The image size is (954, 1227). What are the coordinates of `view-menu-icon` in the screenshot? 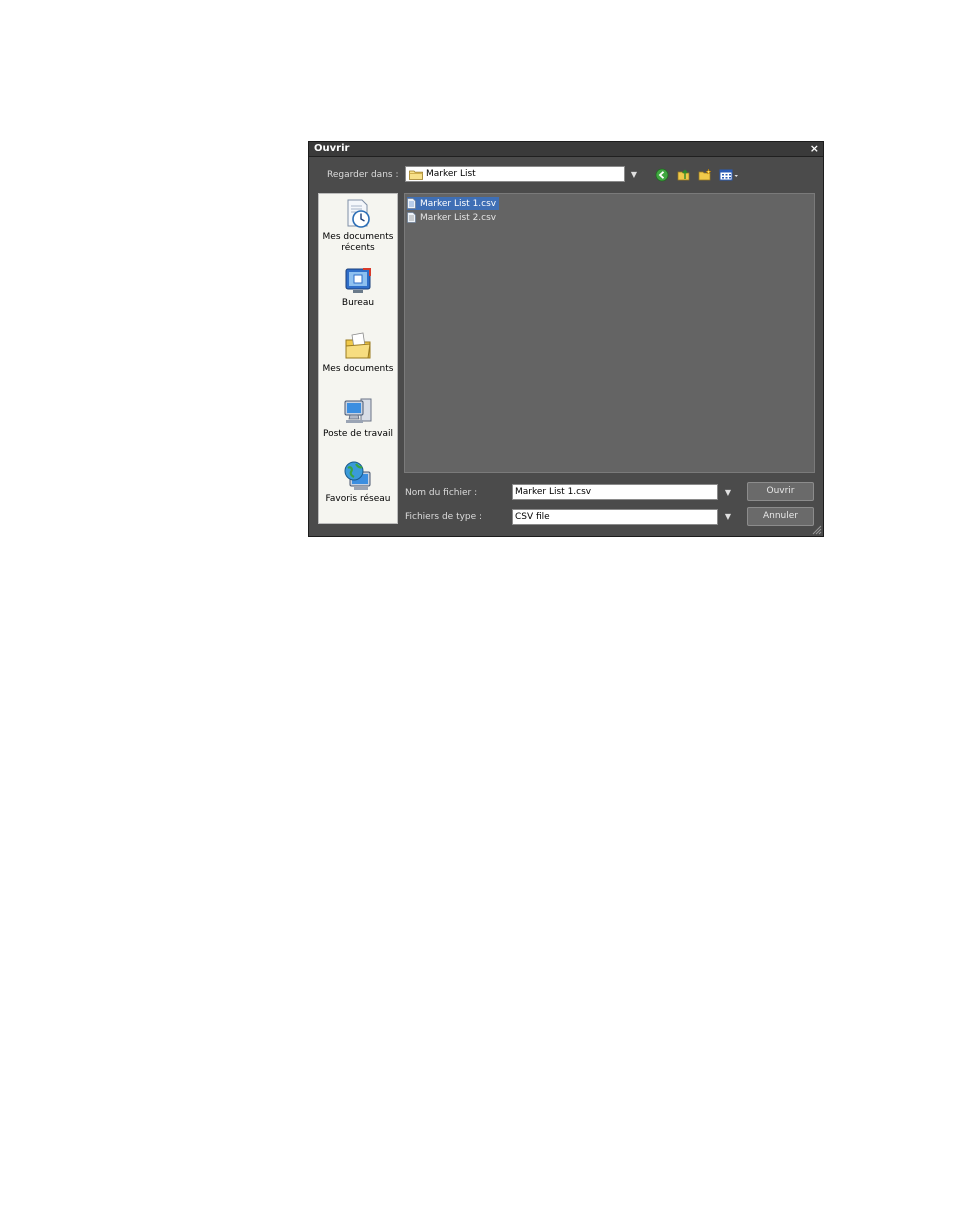 It's located at (730, 175).